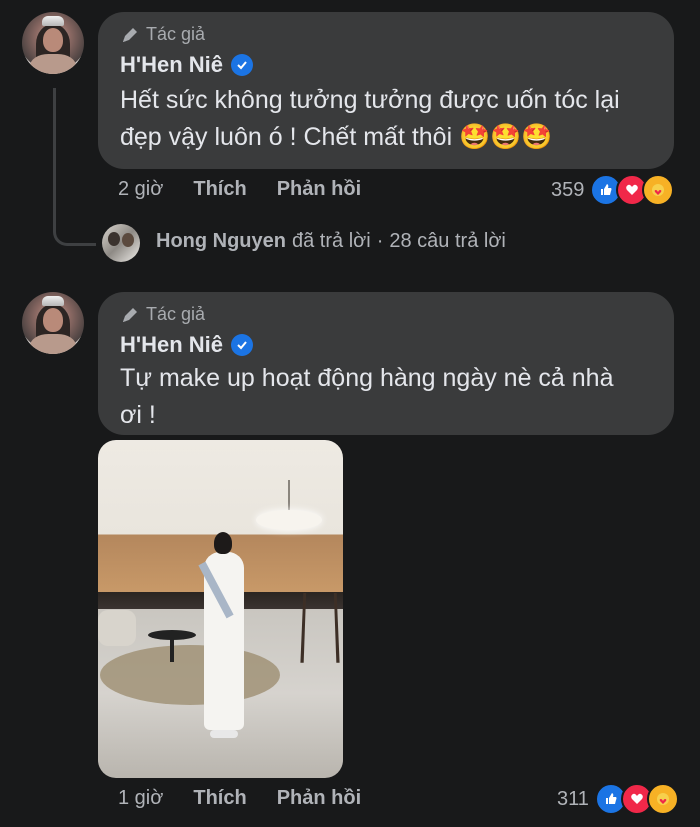 The image size is (700, 827). What do you see at coordinates (223, 543) in the screenshot?
I see `photo-head` at bounding box center [223, 543].